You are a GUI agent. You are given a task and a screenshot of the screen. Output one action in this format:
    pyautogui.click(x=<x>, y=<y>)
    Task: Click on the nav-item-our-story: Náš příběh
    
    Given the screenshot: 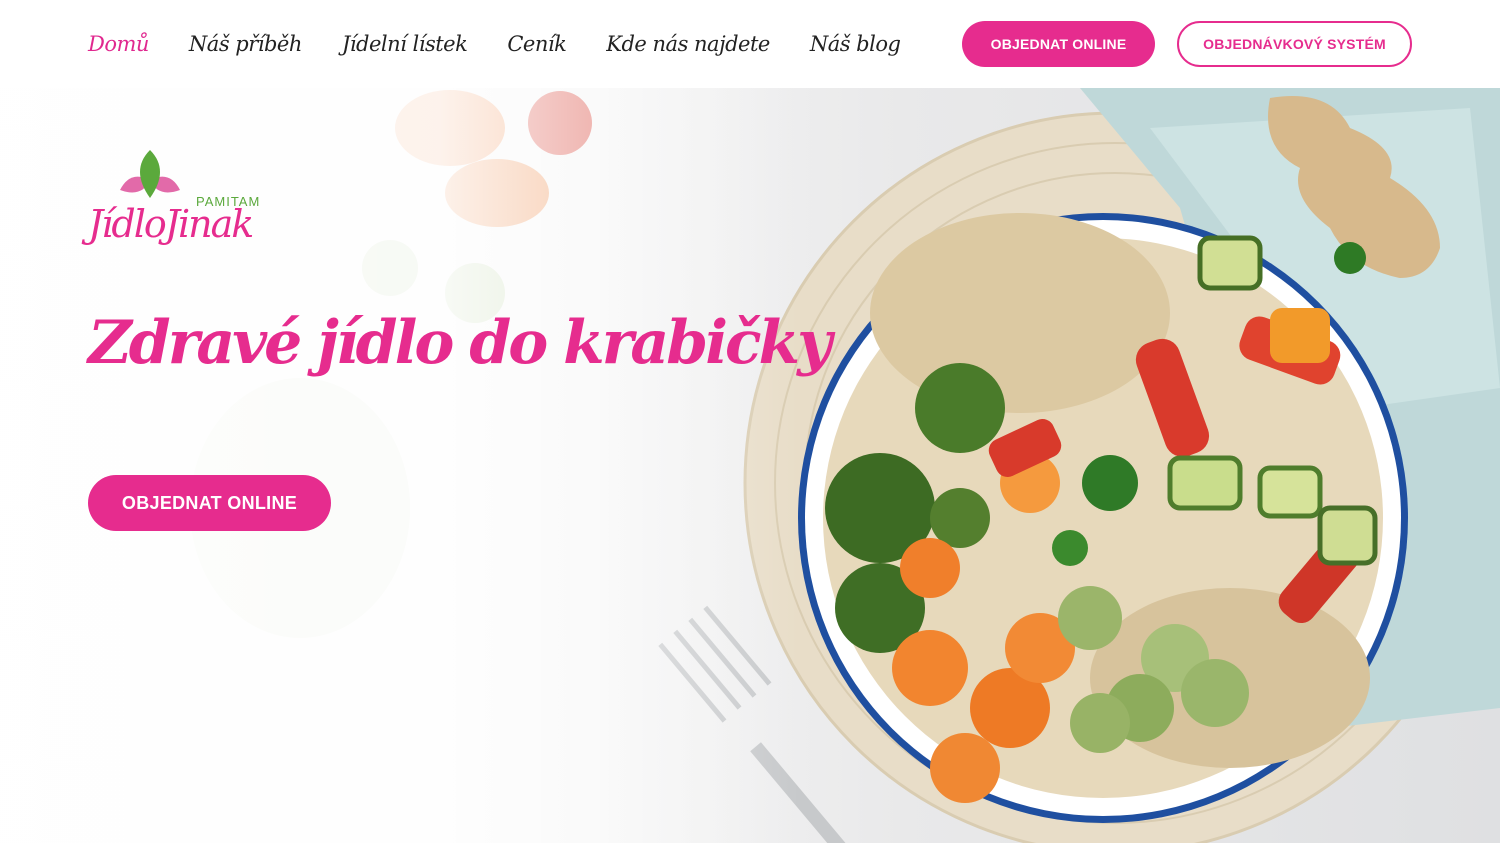 What is the action you would take?
    pyautogui.click(x=245, y=44)
    